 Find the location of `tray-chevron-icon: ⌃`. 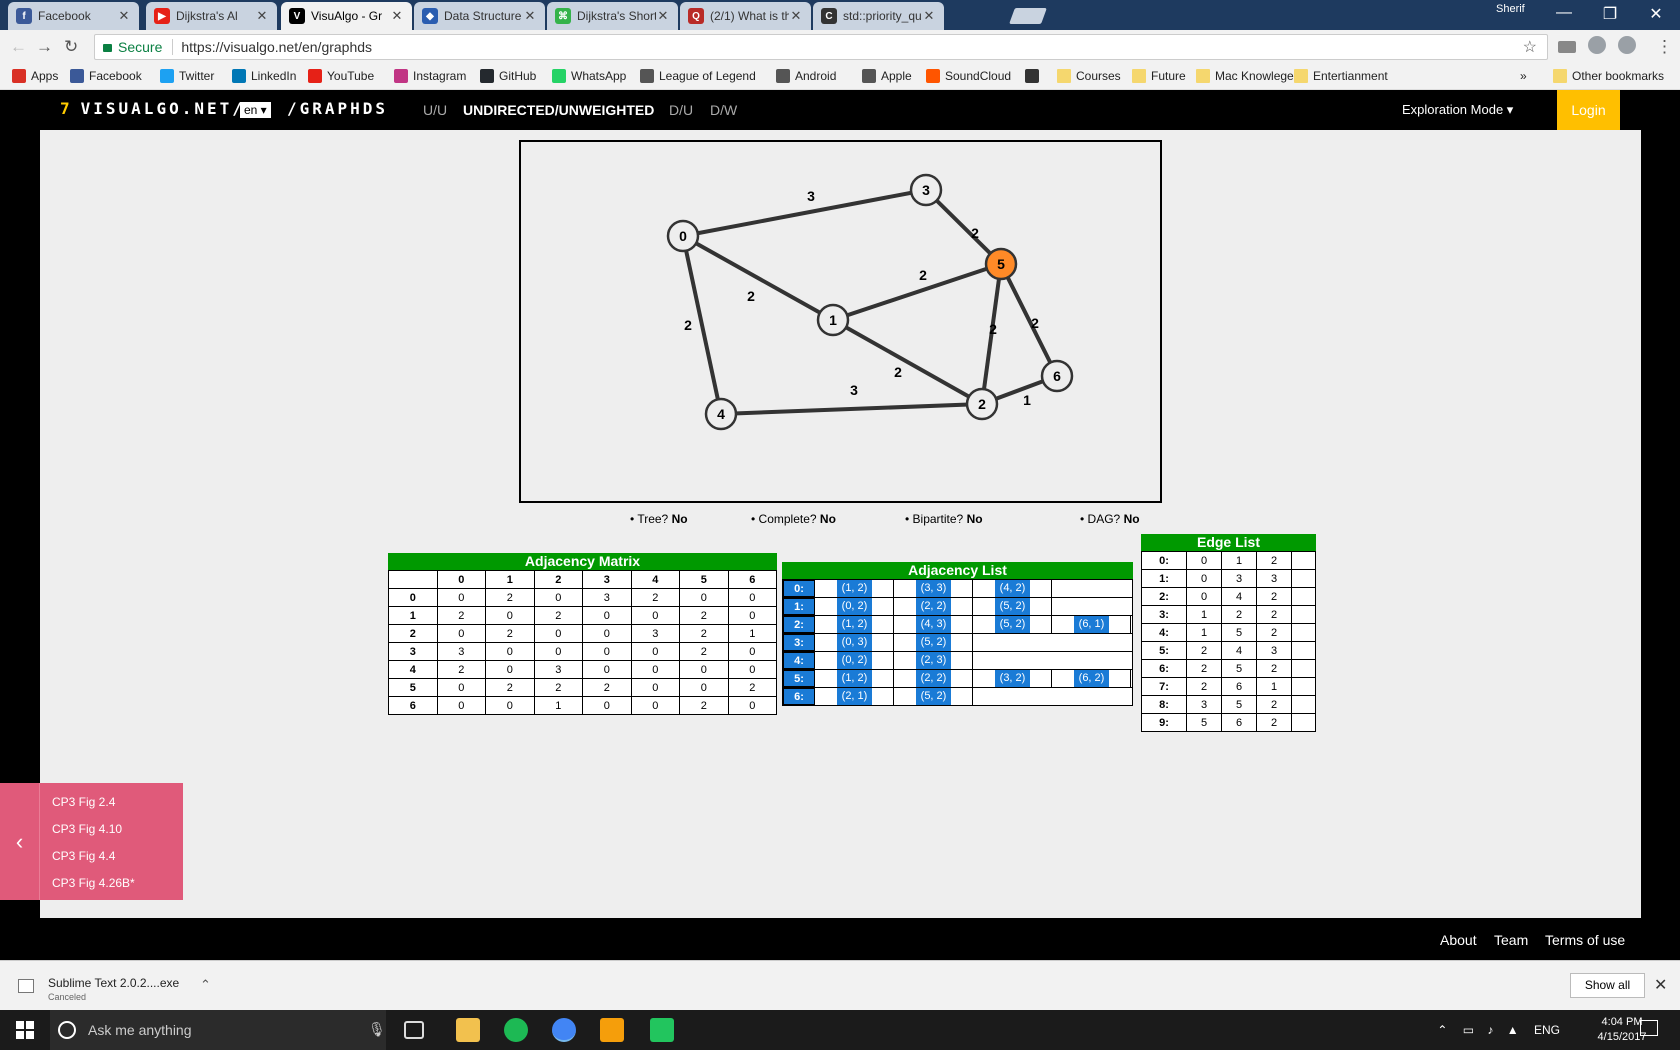

tray-chevron-icon: ⌃ is located at coordinates (1442, 1030).